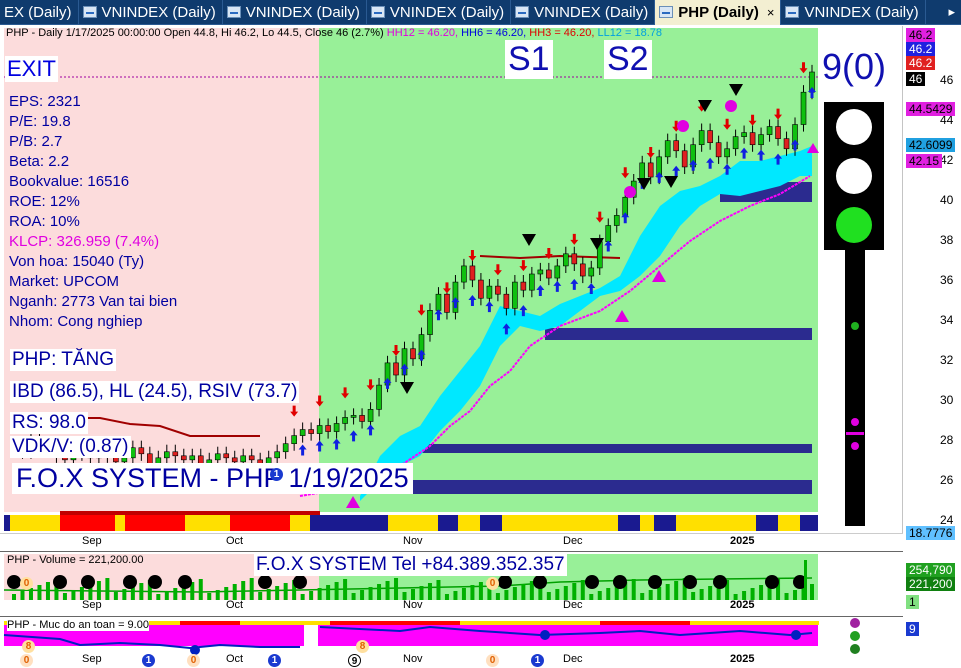 The height and width of the screenshot is (668, 961). What do you see at coordinates (931, 570) in the screenshot?
I see `volume-tag: 254,790` at bounding box center [931, 570].